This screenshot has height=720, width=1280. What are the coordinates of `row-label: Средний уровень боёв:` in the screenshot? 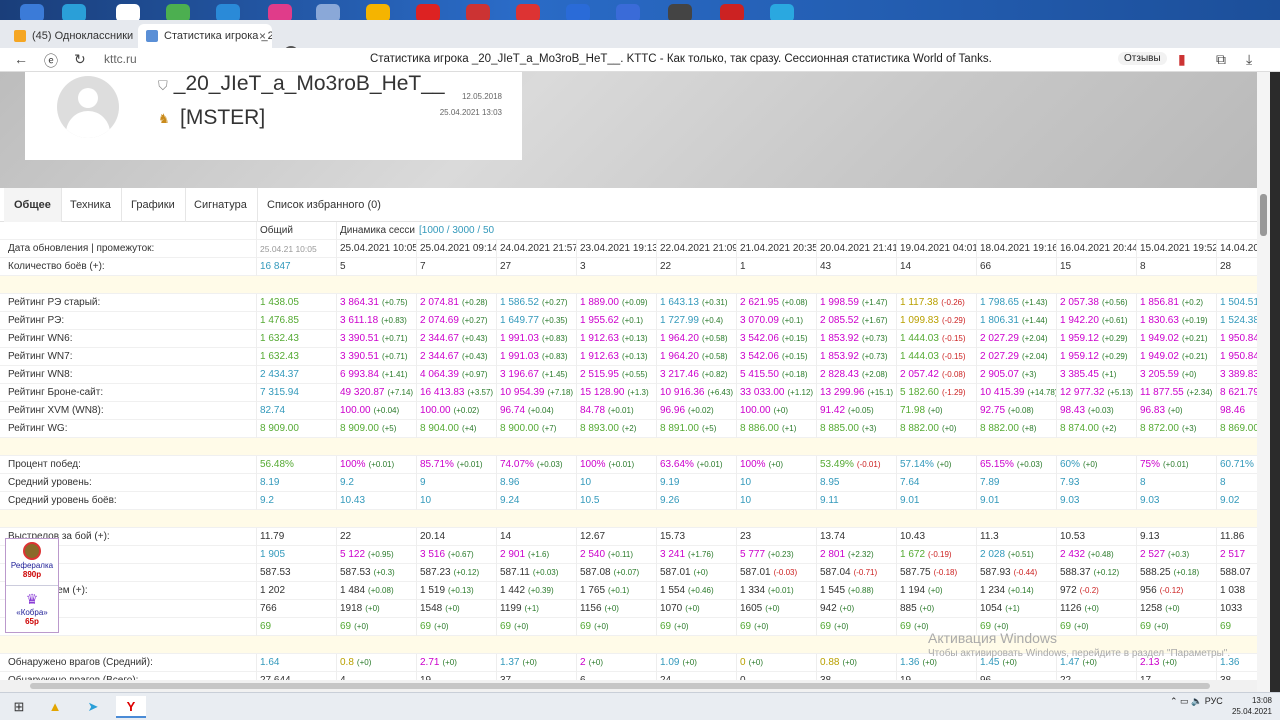 It's located at (62, 500).